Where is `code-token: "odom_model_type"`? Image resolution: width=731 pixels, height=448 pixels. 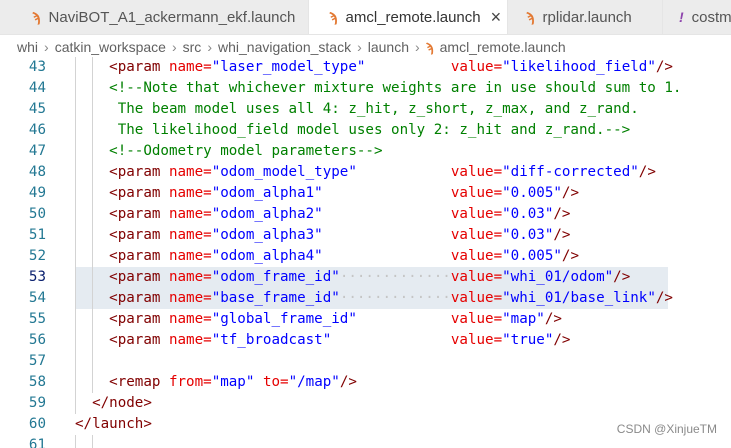 code-token: "odom_model_type" is located at coordinates (284, 172).